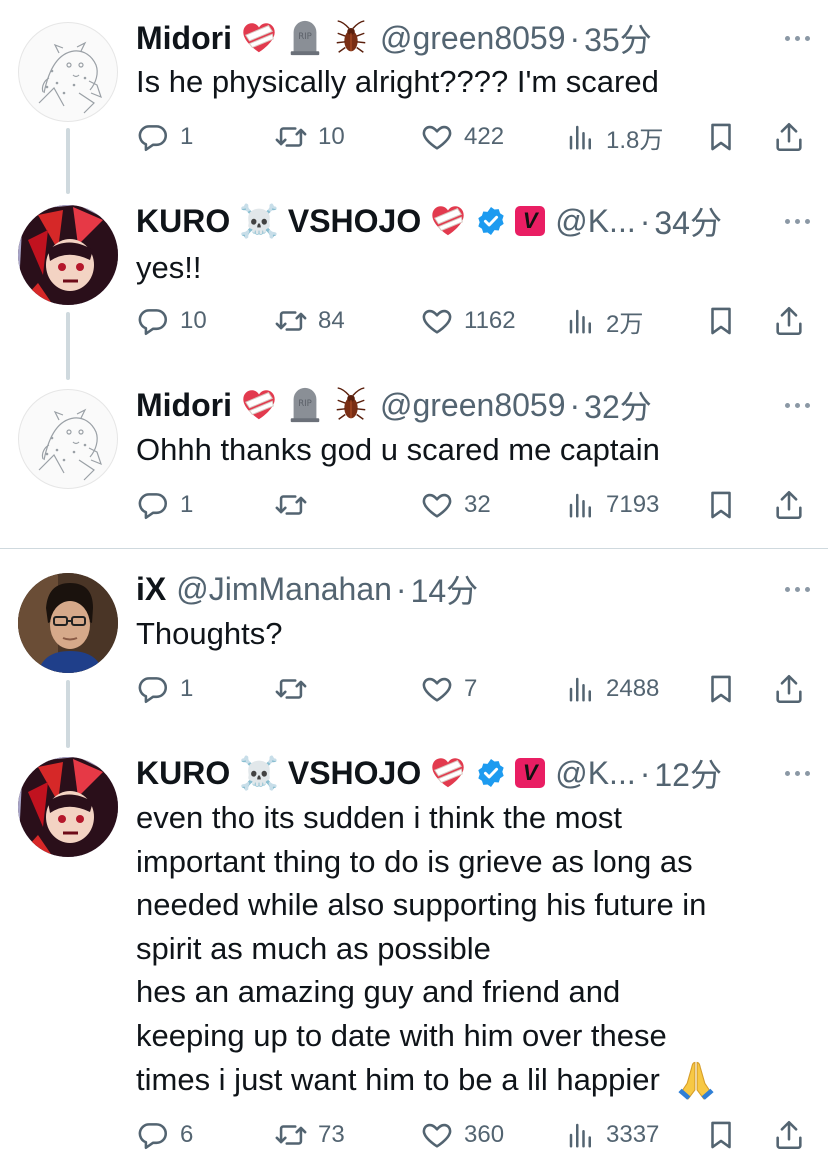  I want to click on tweet-text: Is he physically alright???? I'm scared, so click(397, 81).